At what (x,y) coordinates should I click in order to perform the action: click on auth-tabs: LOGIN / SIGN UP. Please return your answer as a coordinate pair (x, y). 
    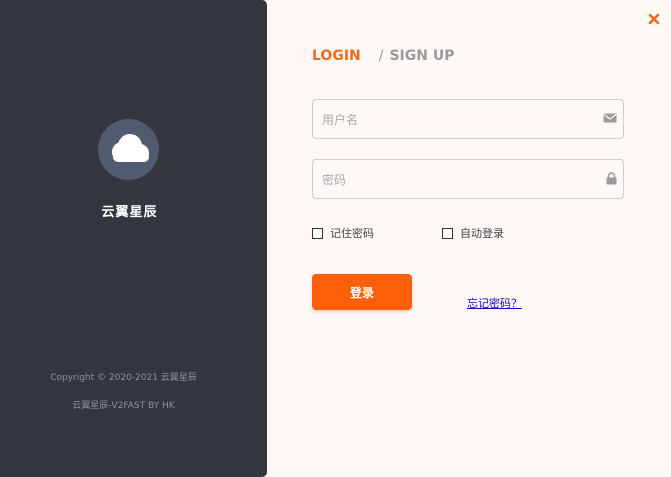
    Looking at the image, I should click on (383, 56).